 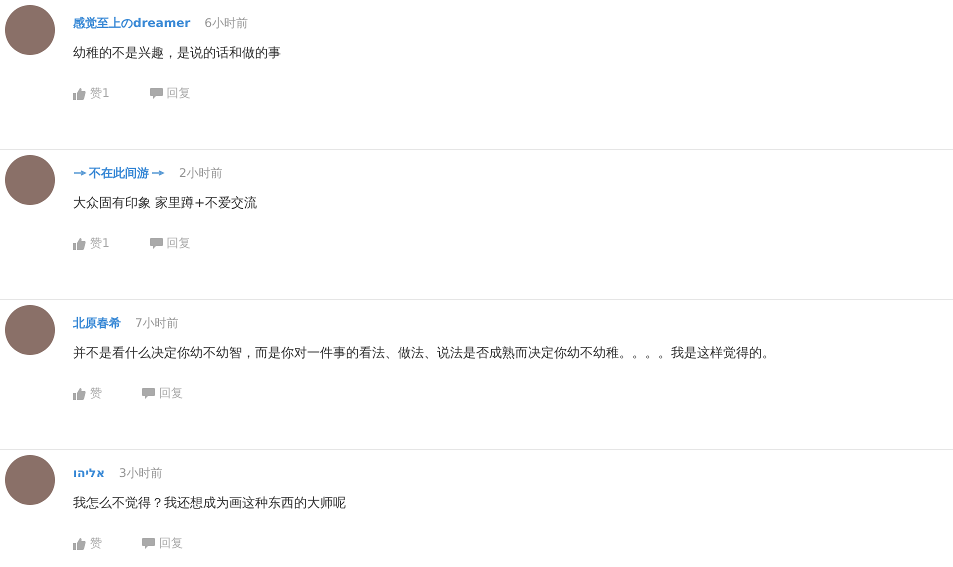 I want to click on username: 北原春希, so click(x=97, y=323).